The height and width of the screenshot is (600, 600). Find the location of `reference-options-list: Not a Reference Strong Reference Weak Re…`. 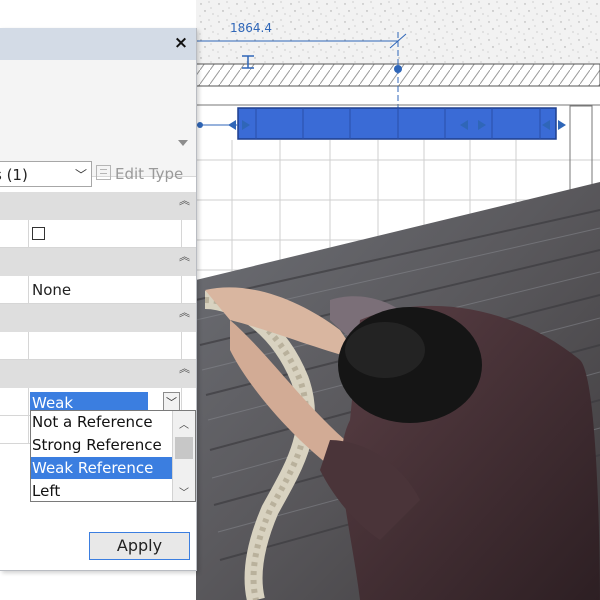

reference-options-list: Not a Reference Strong Reference Weak Re… is located at coordinates (113, 456).